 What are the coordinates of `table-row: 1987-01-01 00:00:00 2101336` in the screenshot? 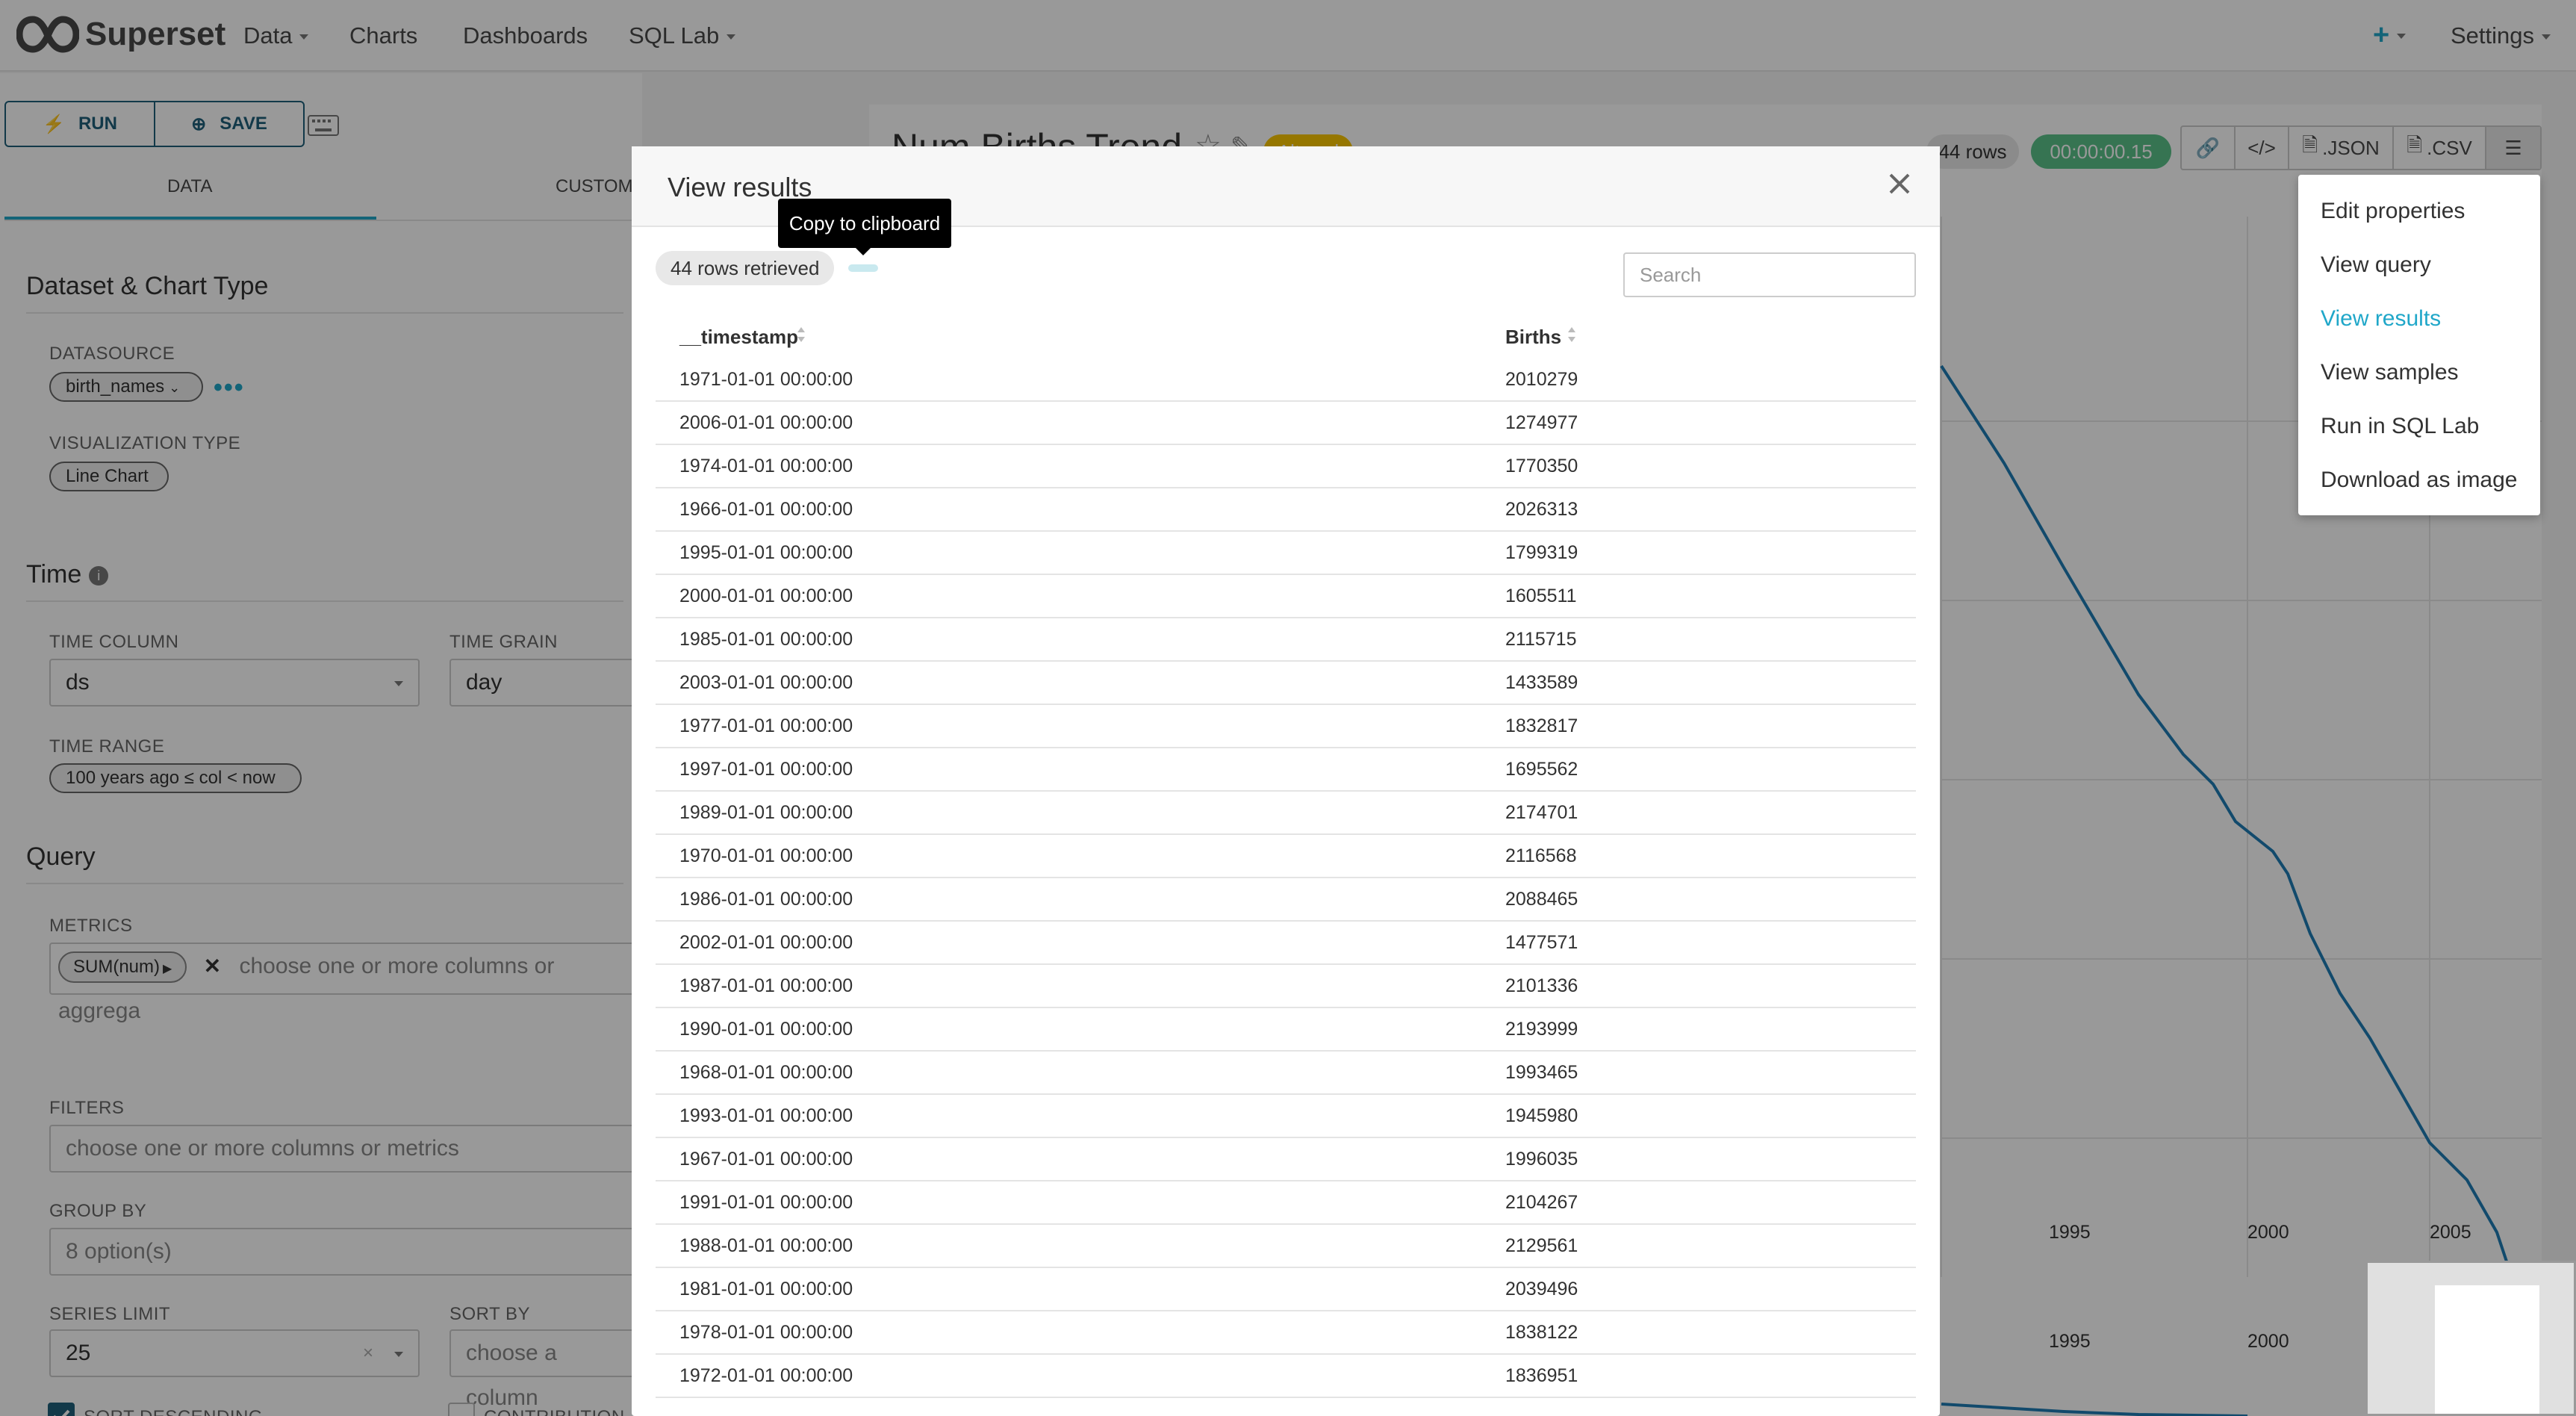 It's located at (1286, 986).